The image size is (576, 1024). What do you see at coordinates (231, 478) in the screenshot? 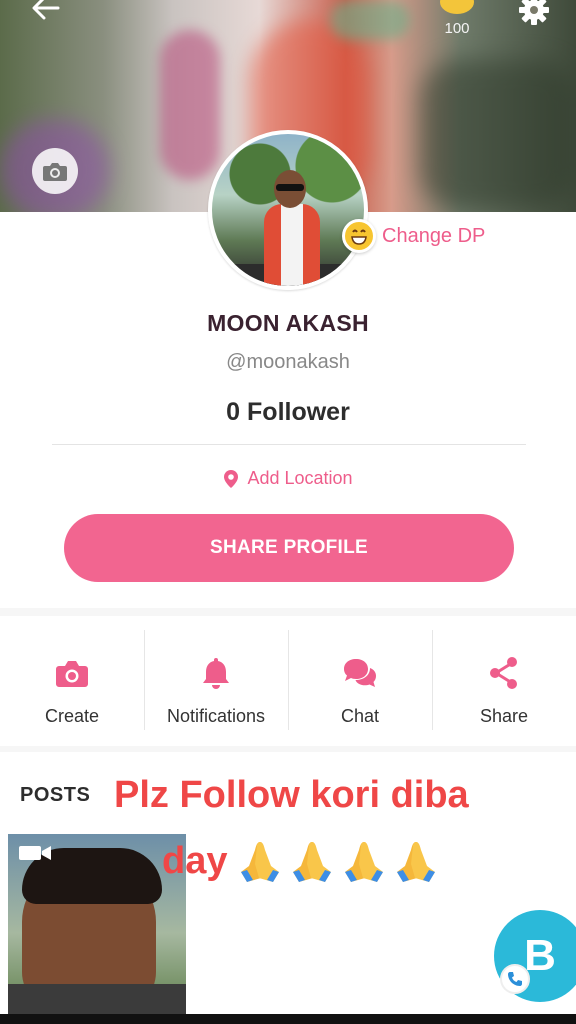
I see `pin-icon` at bounding box center [231, 478].